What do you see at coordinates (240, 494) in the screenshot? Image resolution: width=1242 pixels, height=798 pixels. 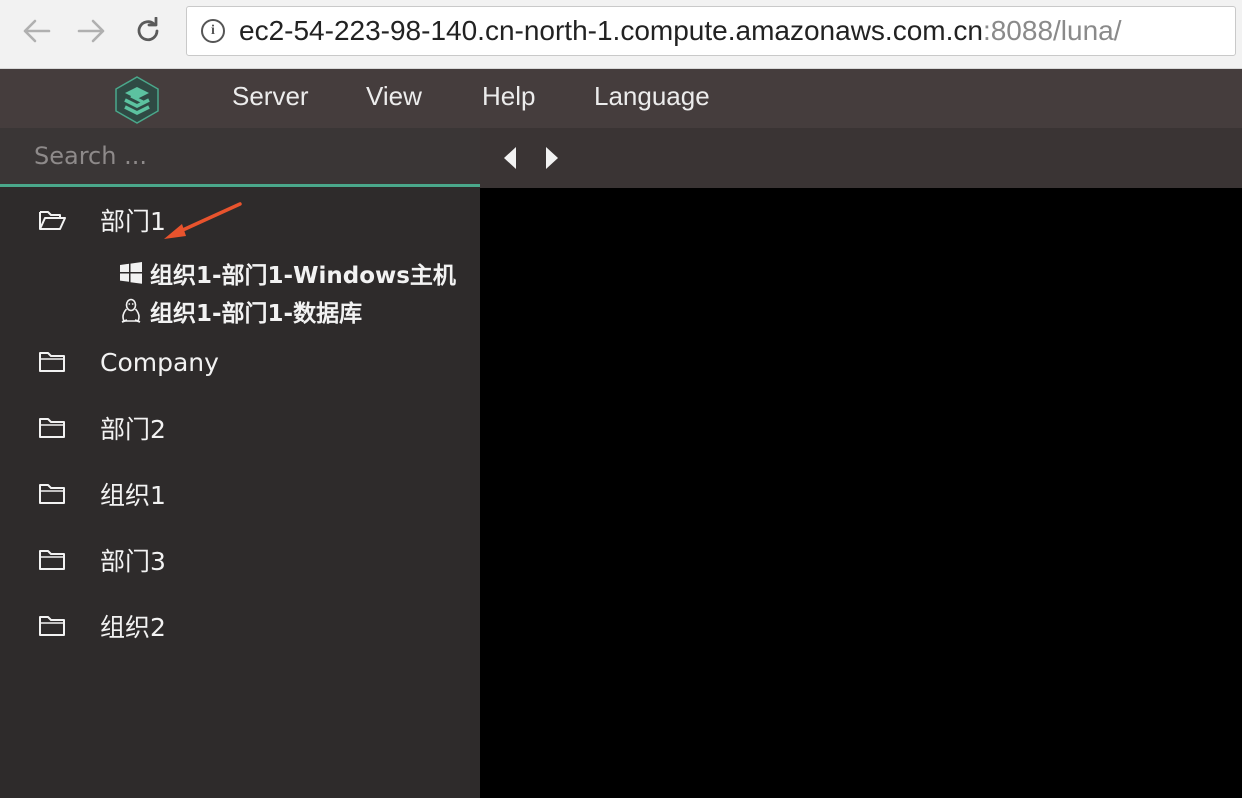 I see `tree-group-org1: 组织1` at bounding box center [240, 494].